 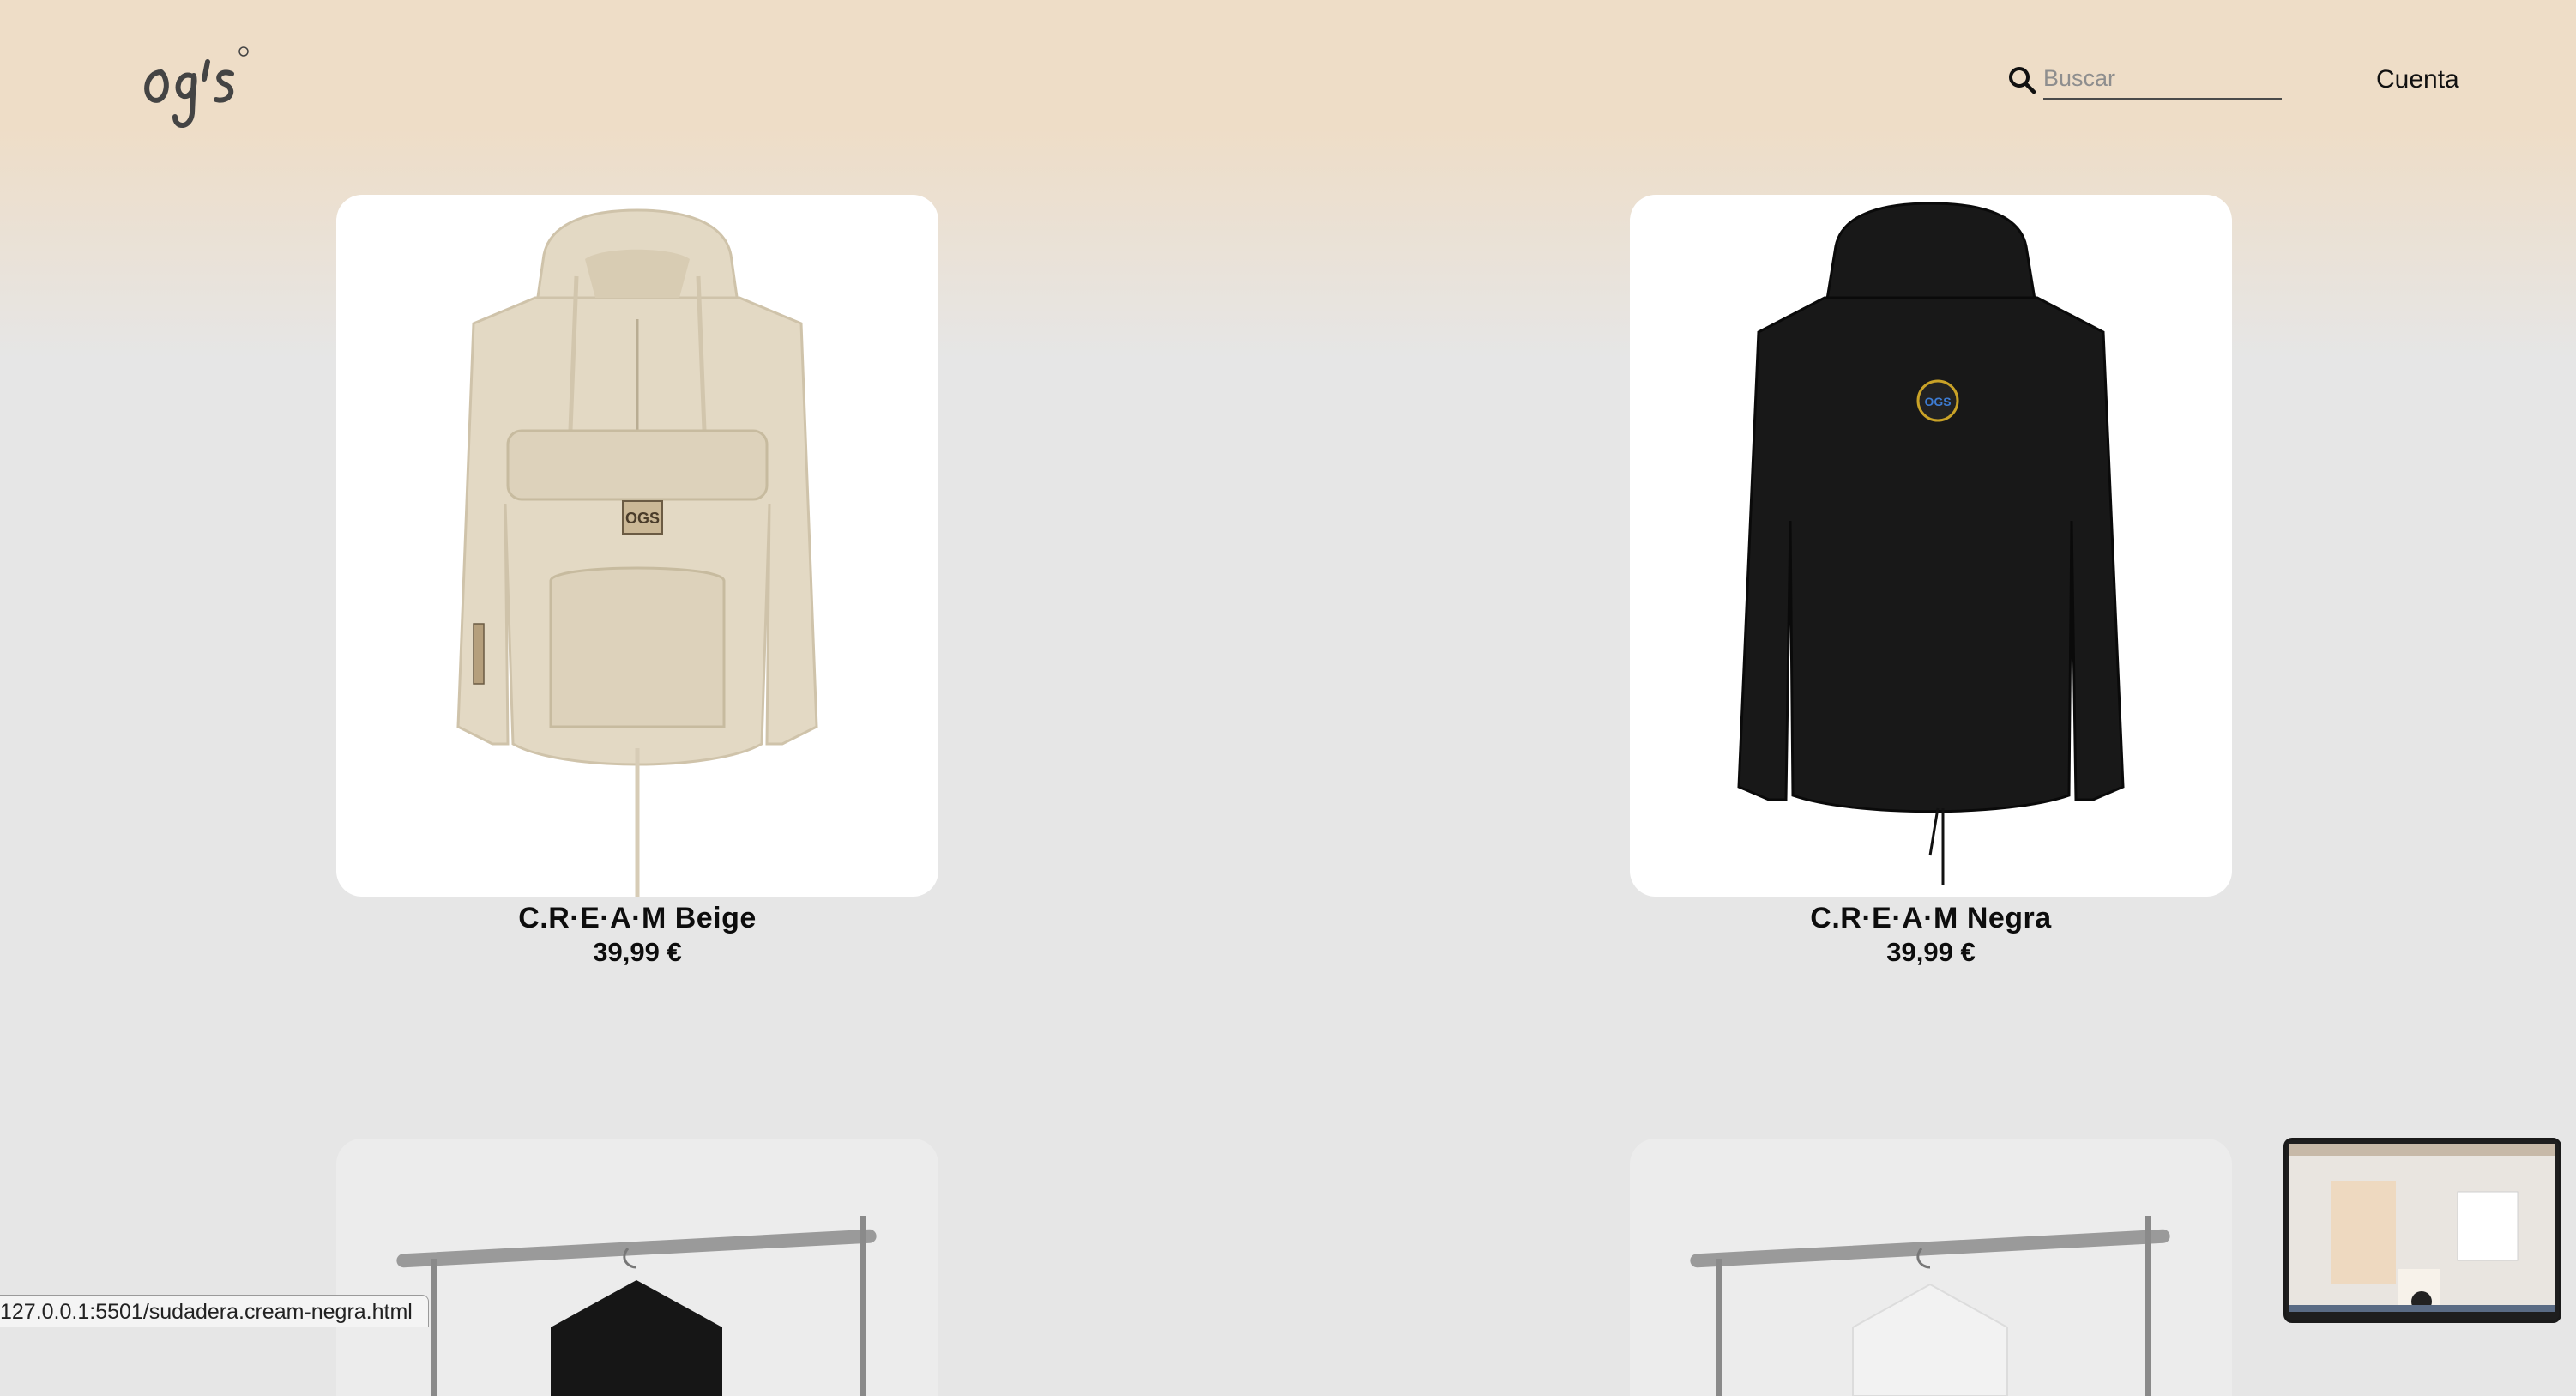 What do you see at coordinates (2162, 80) in the screenshot?
I see `search-input` at bounding box center [2162, 80].